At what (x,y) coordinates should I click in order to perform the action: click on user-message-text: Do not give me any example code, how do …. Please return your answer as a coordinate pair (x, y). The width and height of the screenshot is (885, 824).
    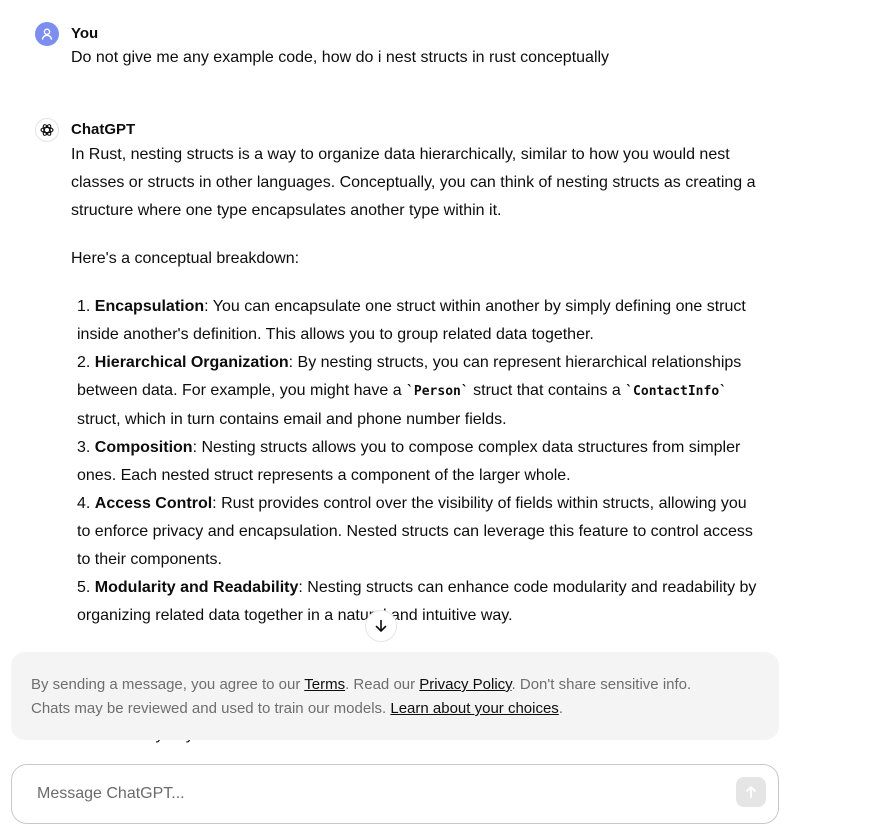
    Looking at the image, I should click on (340, 57).